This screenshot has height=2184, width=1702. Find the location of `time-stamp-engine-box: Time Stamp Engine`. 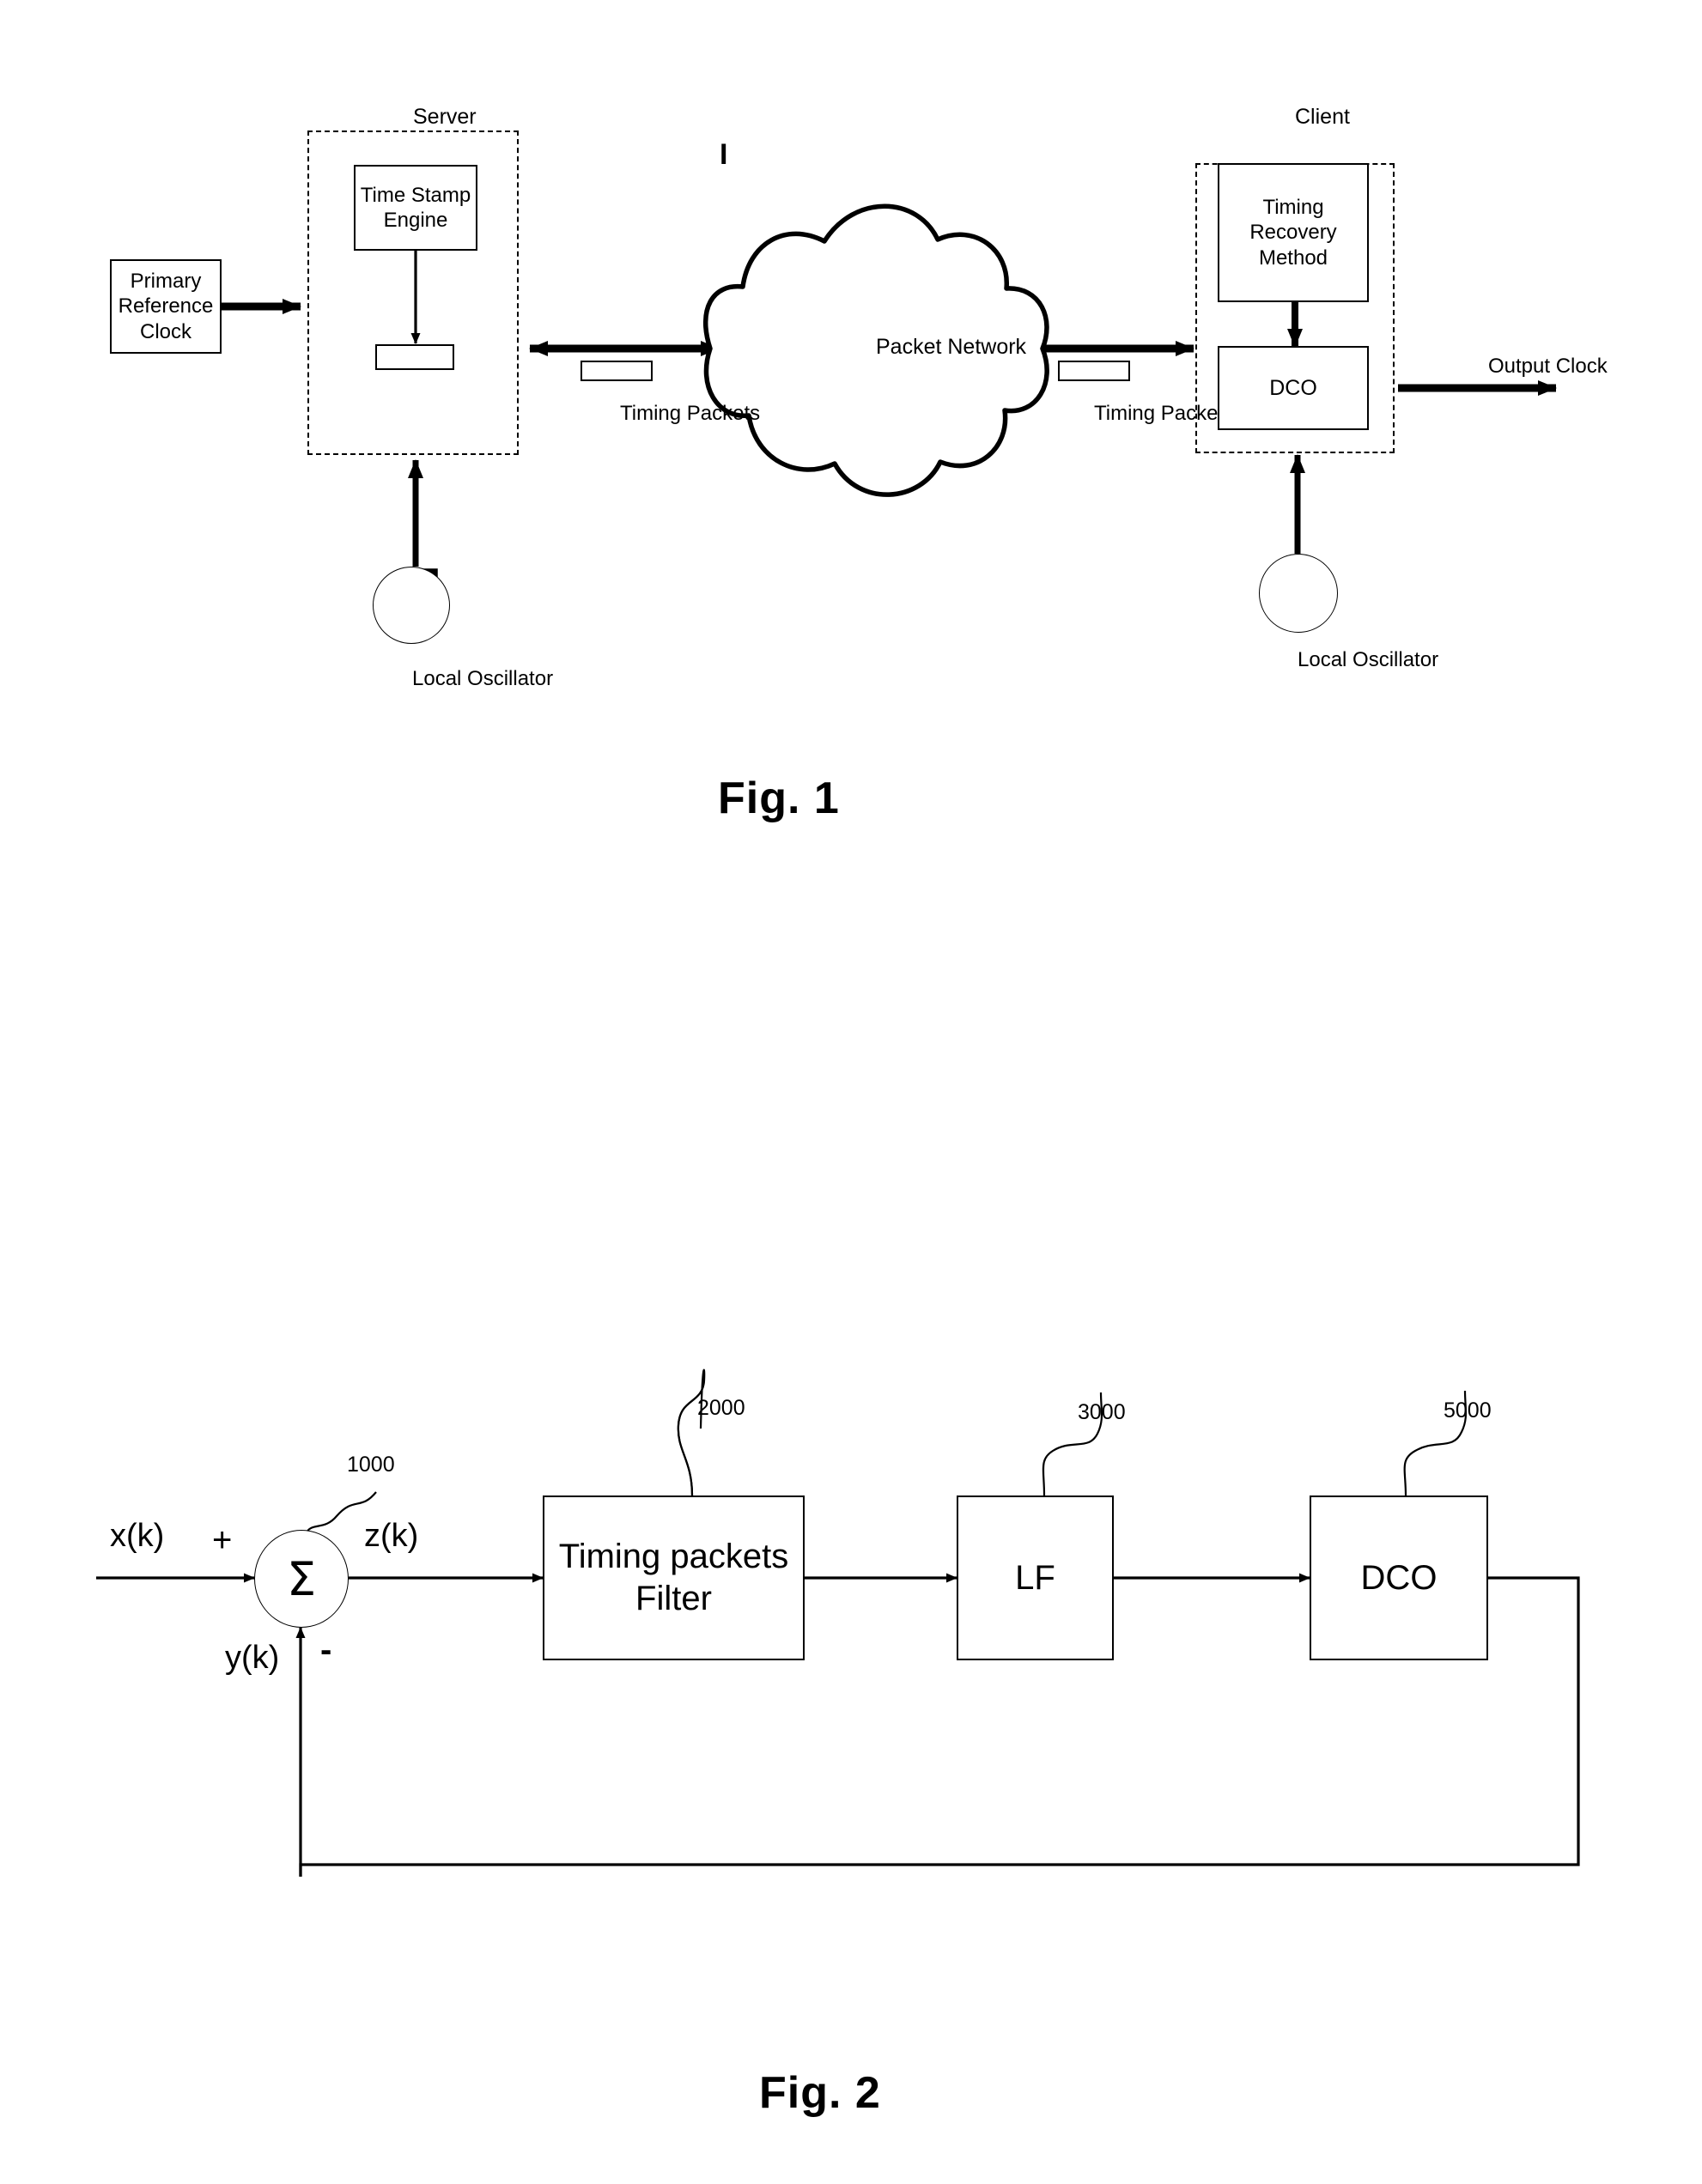

time-stamp-engine-box: Time Stamp Engine is located at coordinates (415, 208).